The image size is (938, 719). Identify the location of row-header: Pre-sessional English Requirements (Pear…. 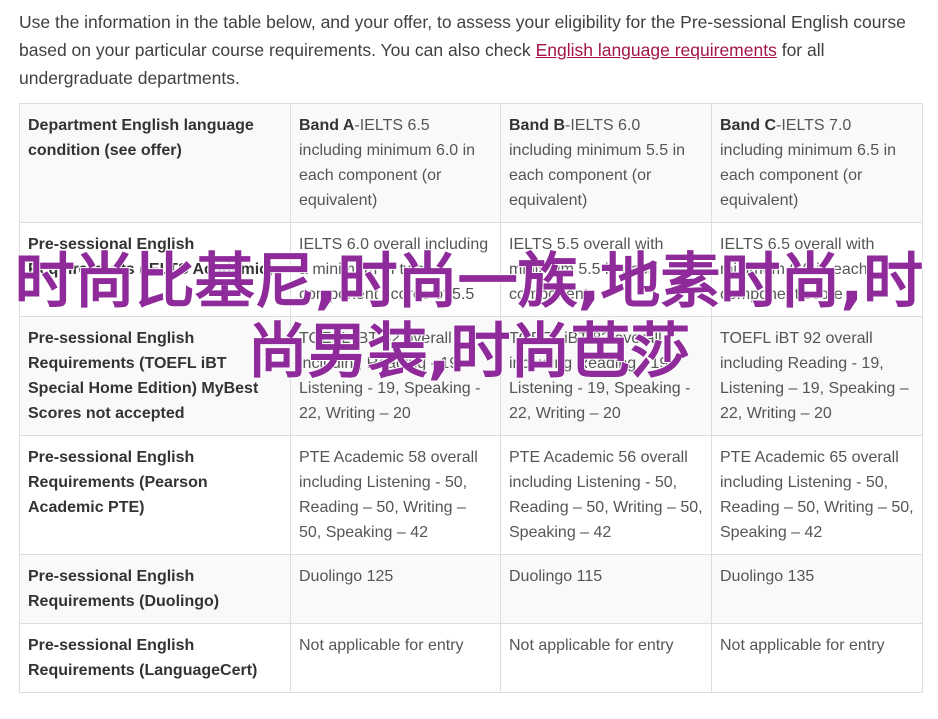
(155, 495).